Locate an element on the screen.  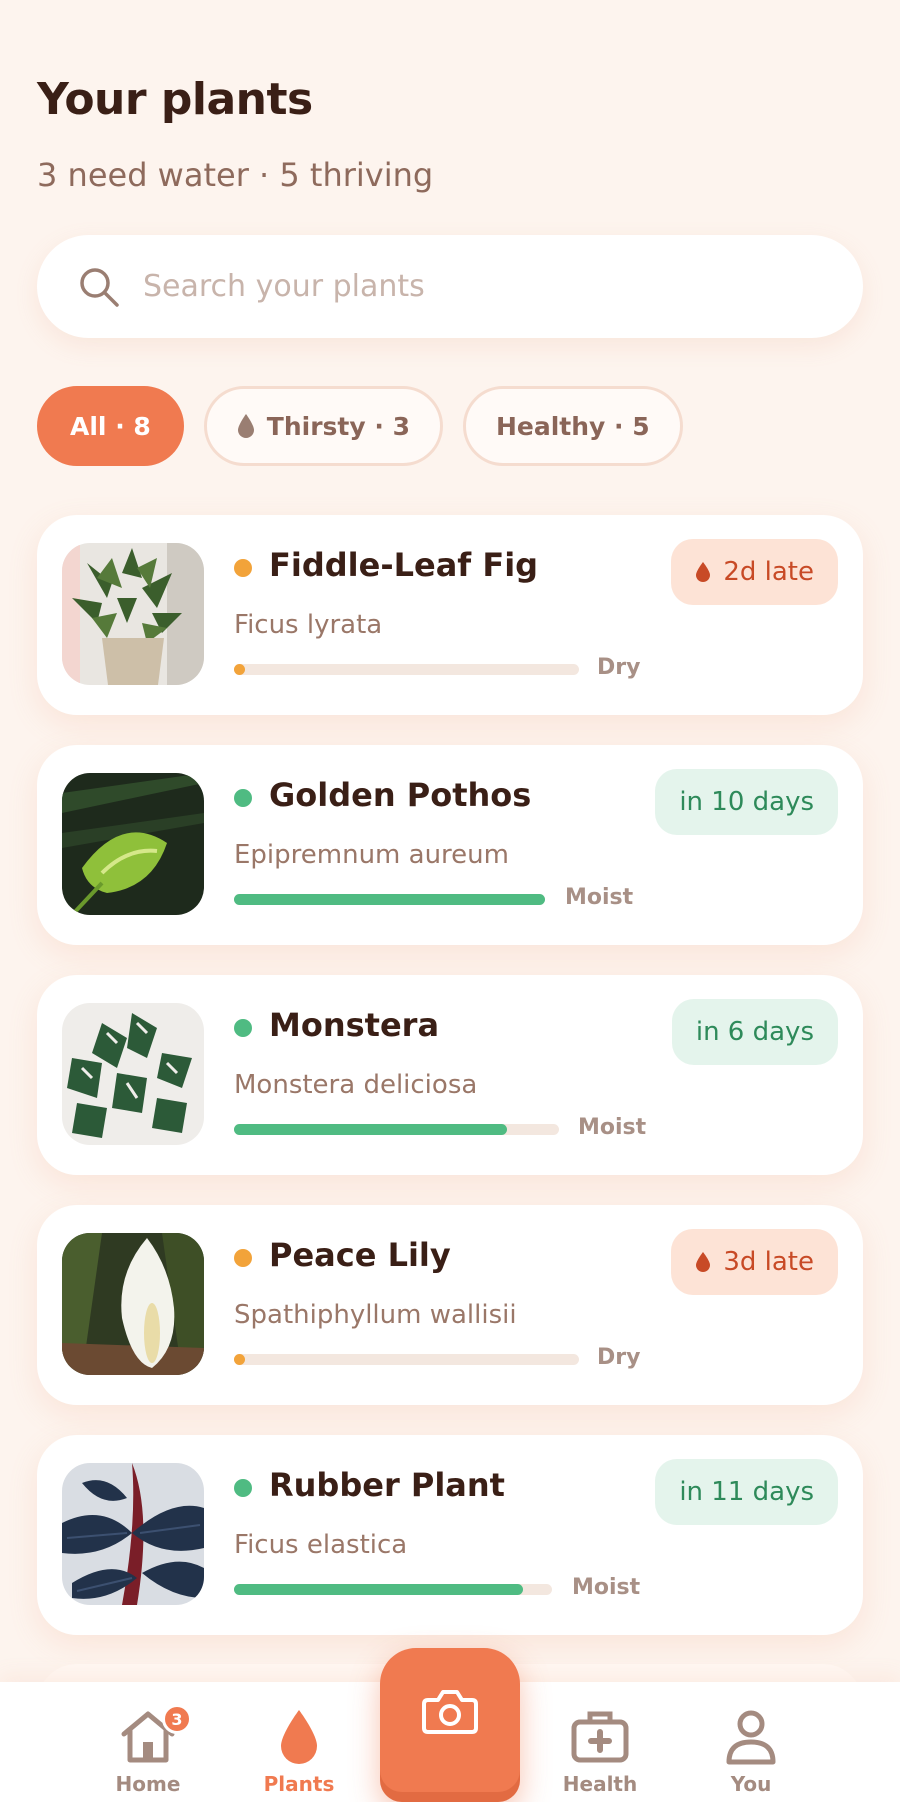
plant-scientific-name: Ficus elastica is located at coordinates (321, 1545).